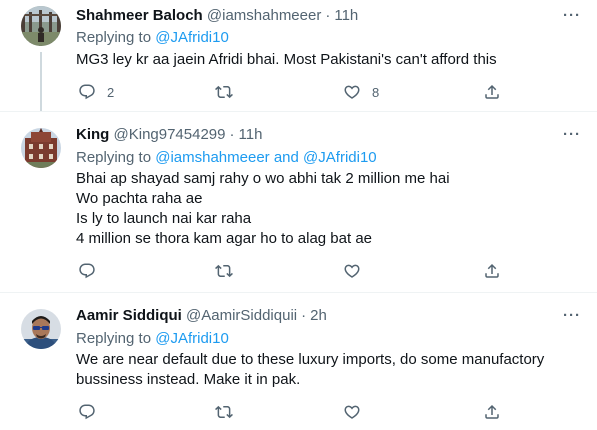  Describe the element at coordinates (92, 134) in the screenshot. I see `display-name: King` at that location.